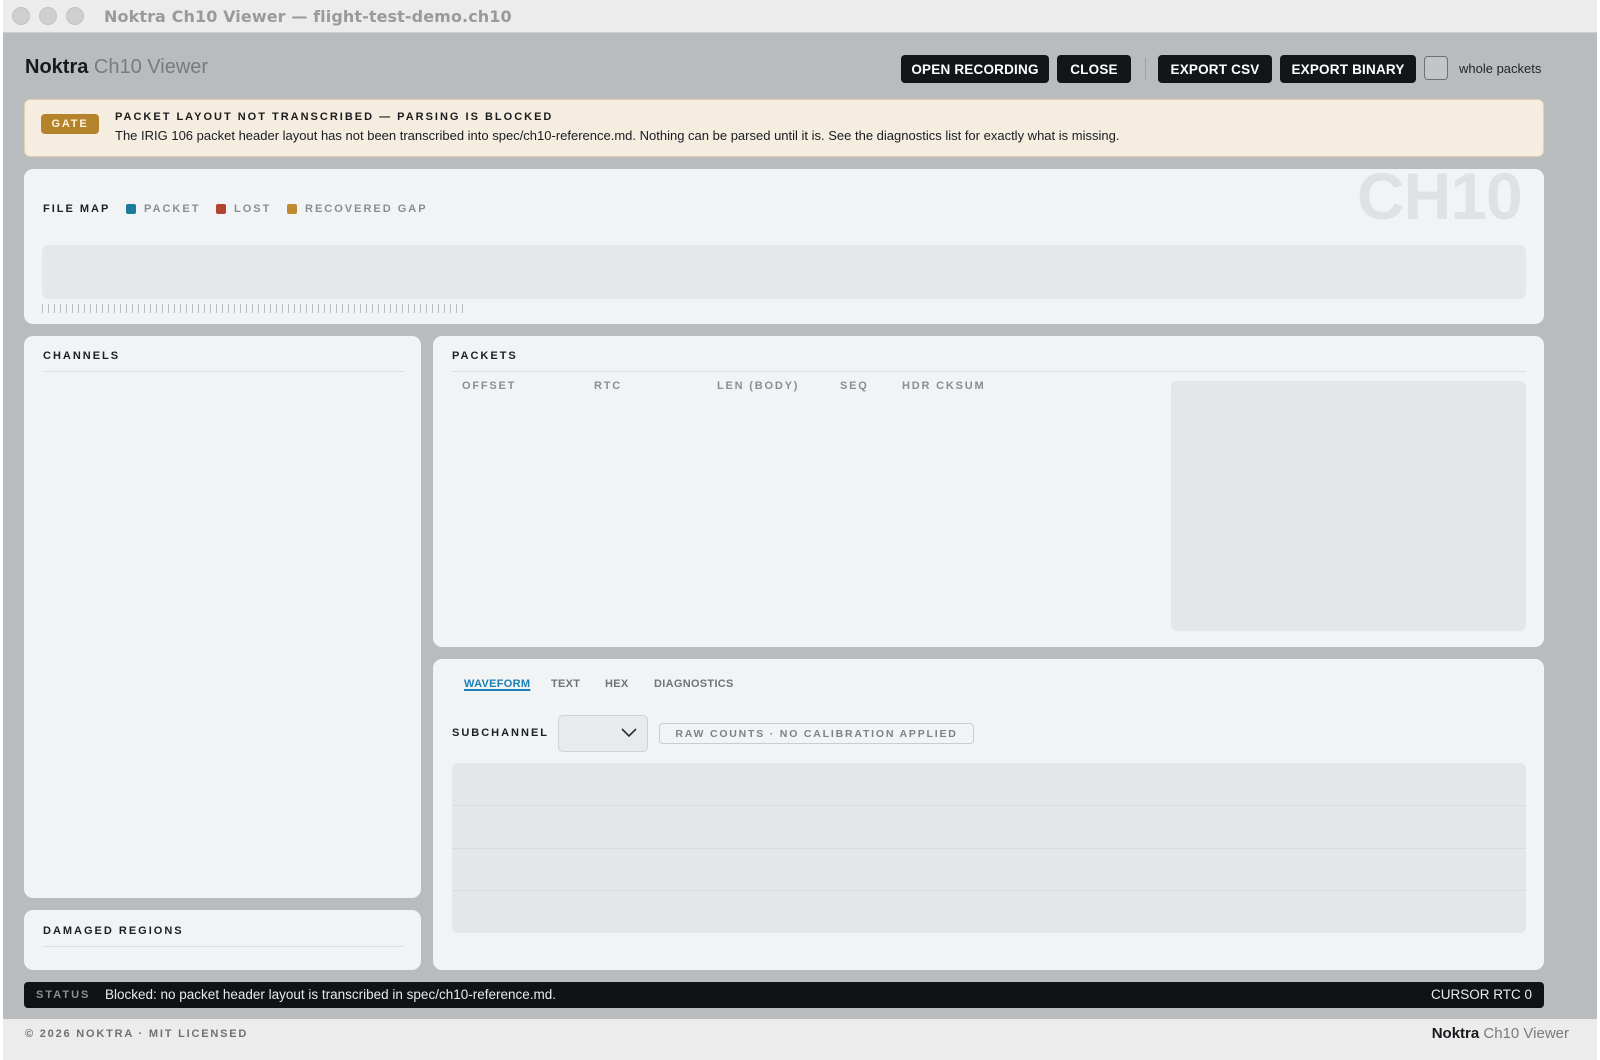 The height and width of the screenshot is (1060, 1600). Describe the element at coordinates (253, 209) in the screenshot. I see `legend-lost-label: LOST` at that location.